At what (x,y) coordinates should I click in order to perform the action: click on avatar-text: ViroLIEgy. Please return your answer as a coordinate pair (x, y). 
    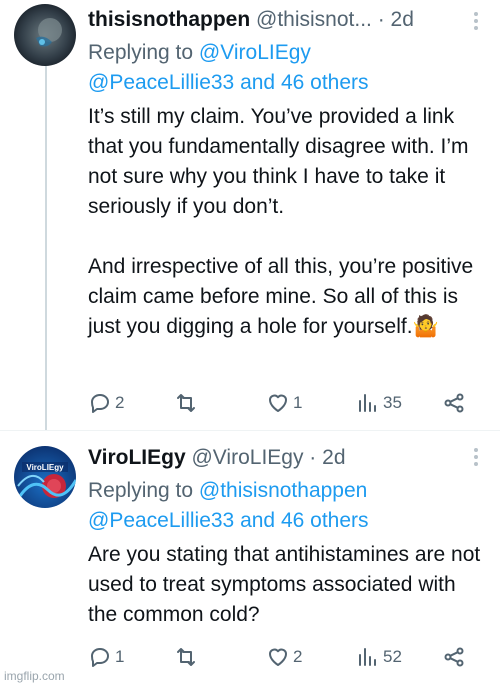
    Looking at the image, I should click on (45, 467).